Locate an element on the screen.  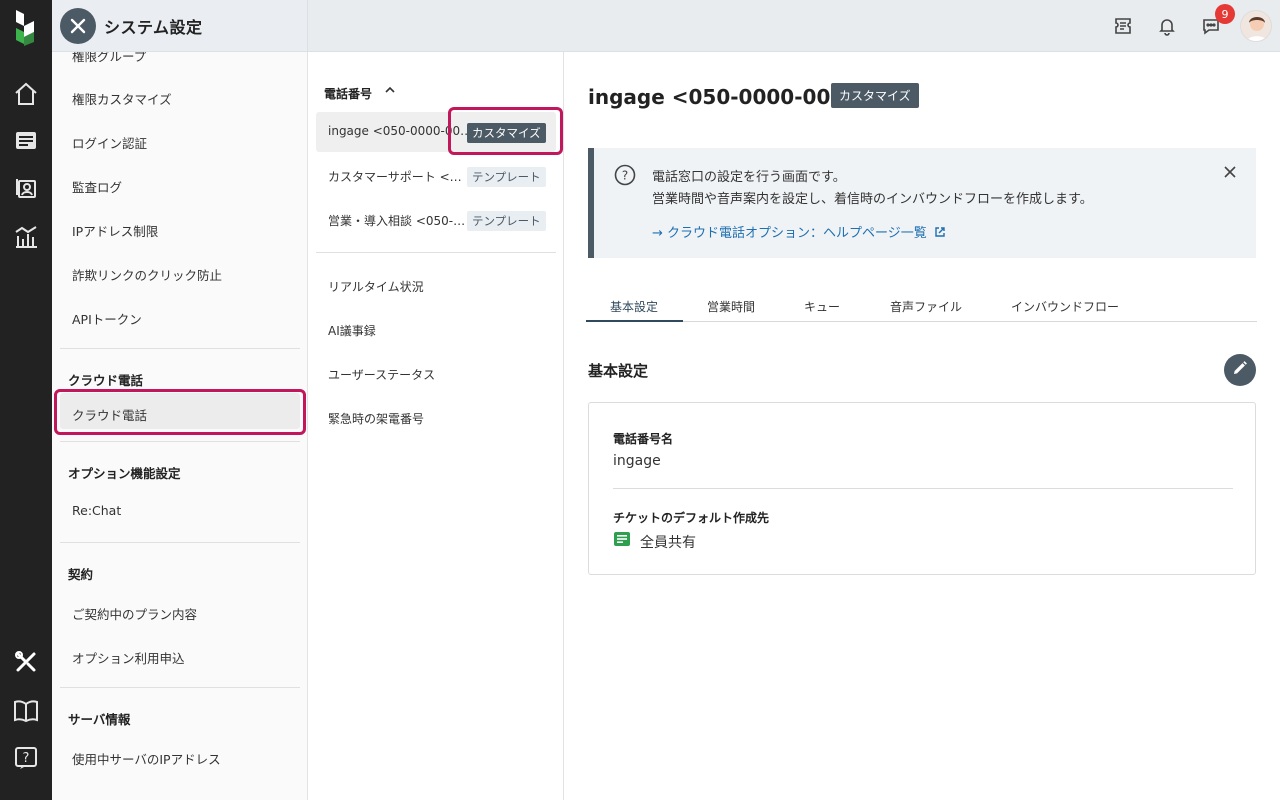
pencil-icon is located at coordinates (1240, 370).